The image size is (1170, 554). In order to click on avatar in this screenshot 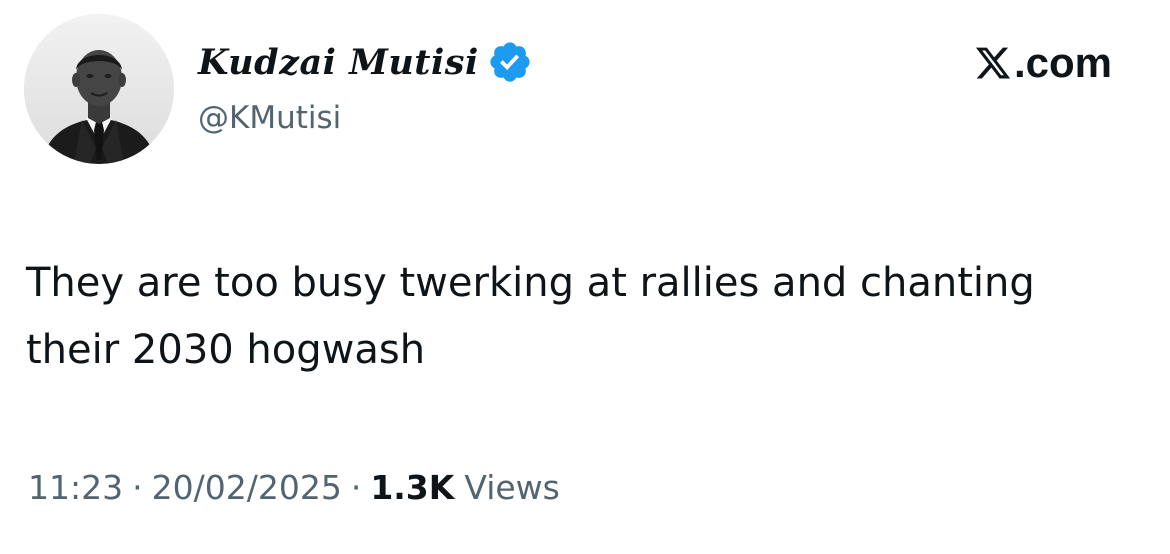, I will do `click(99, 89)`.